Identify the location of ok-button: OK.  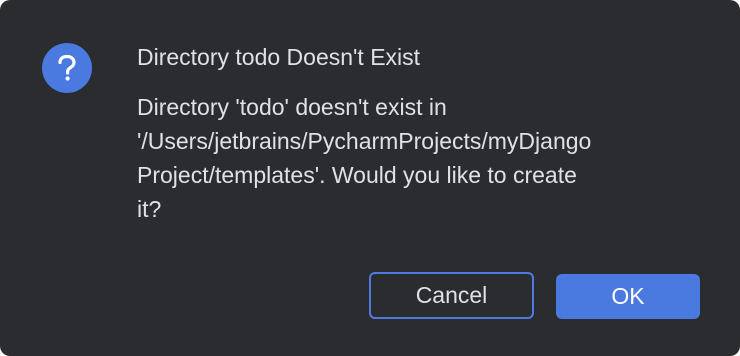
(628, 296).